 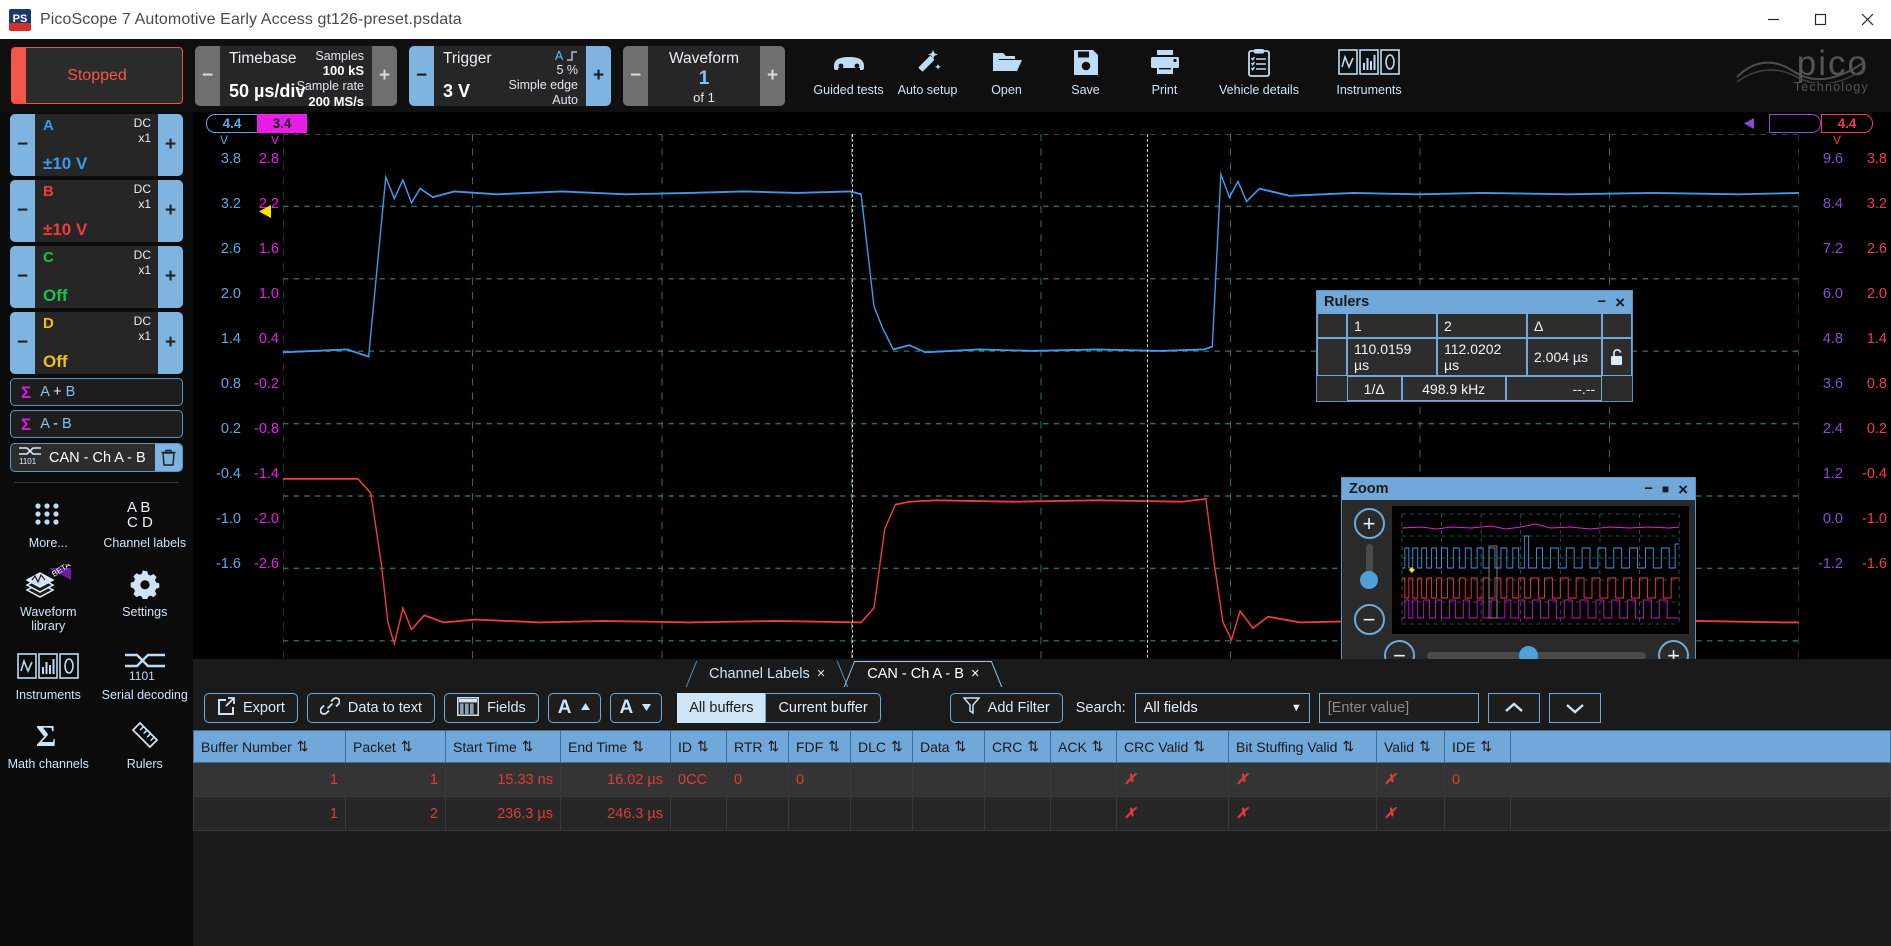 What do you see at coordinates (145, 521) in the screenshot?
I see `channel-labels-button: A BC D Channel labels` at bounding box center [145, 521].